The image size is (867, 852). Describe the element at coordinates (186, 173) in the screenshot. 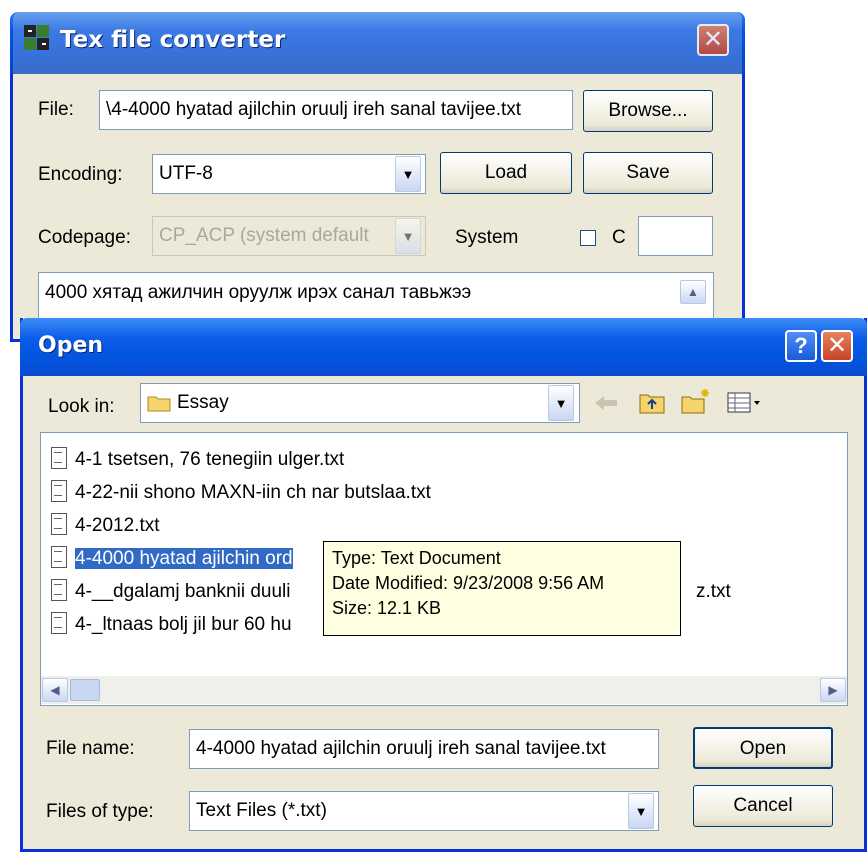

I see `encoding-value: UTF-8` at that location.